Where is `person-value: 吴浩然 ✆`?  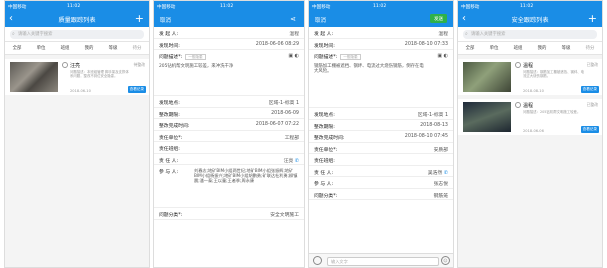 person-value: 吴浩然 ✆ is located at coordinates (438, 172).